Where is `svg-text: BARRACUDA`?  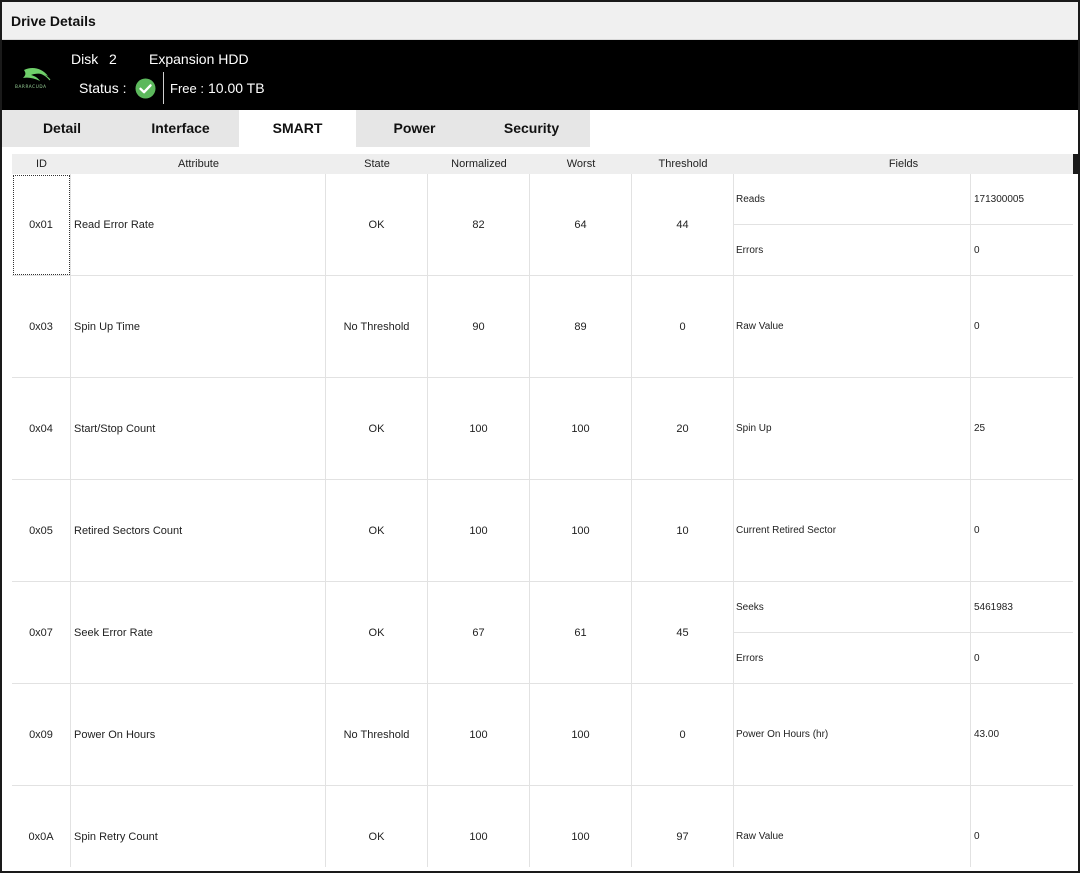 svg-text: BARRACUDA is located at coordinates (31, 86).